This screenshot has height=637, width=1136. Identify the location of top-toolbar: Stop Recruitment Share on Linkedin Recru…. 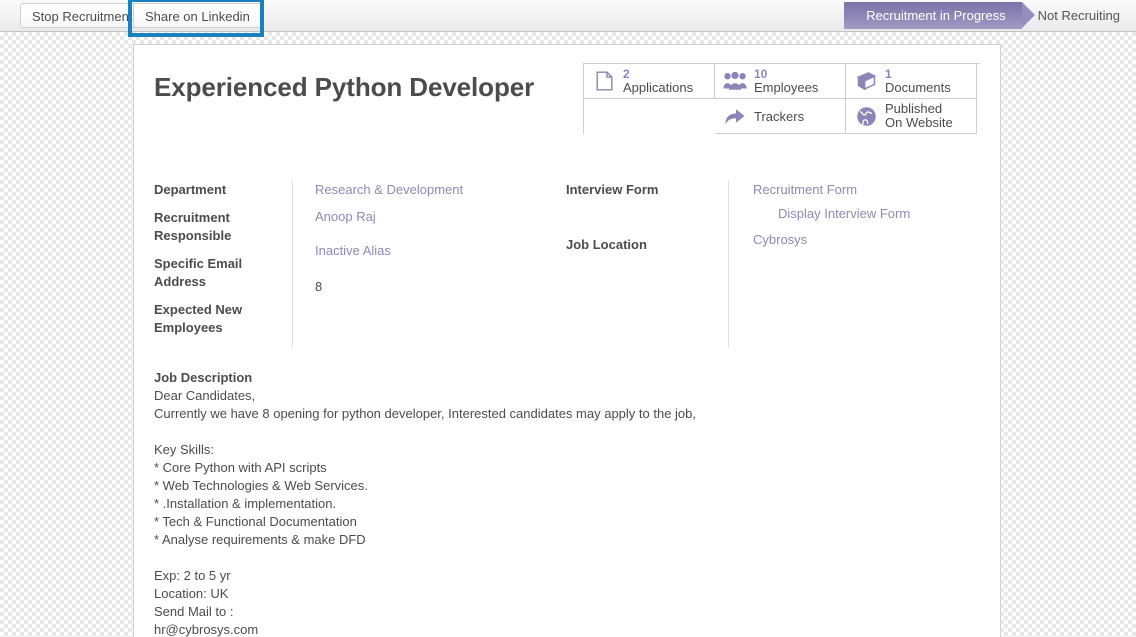
(568, 18).